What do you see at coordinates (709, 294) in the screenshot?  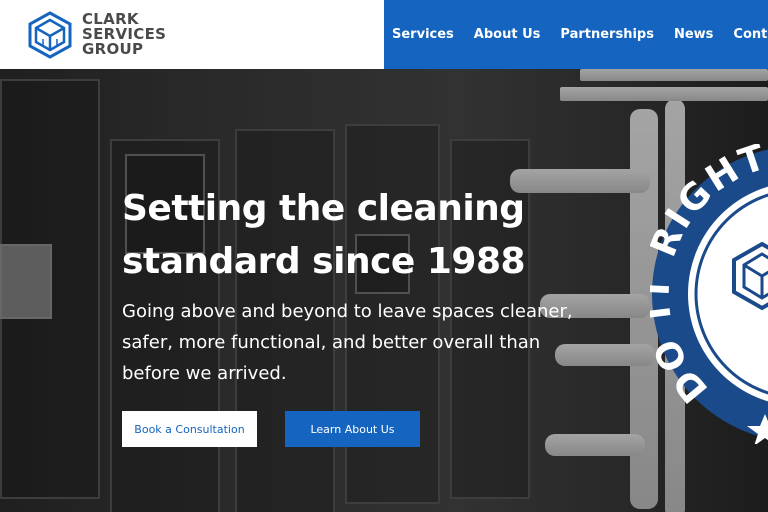 I see `do-it-right-badge: DO IT RIGHT` at bounding box center [709, 294].